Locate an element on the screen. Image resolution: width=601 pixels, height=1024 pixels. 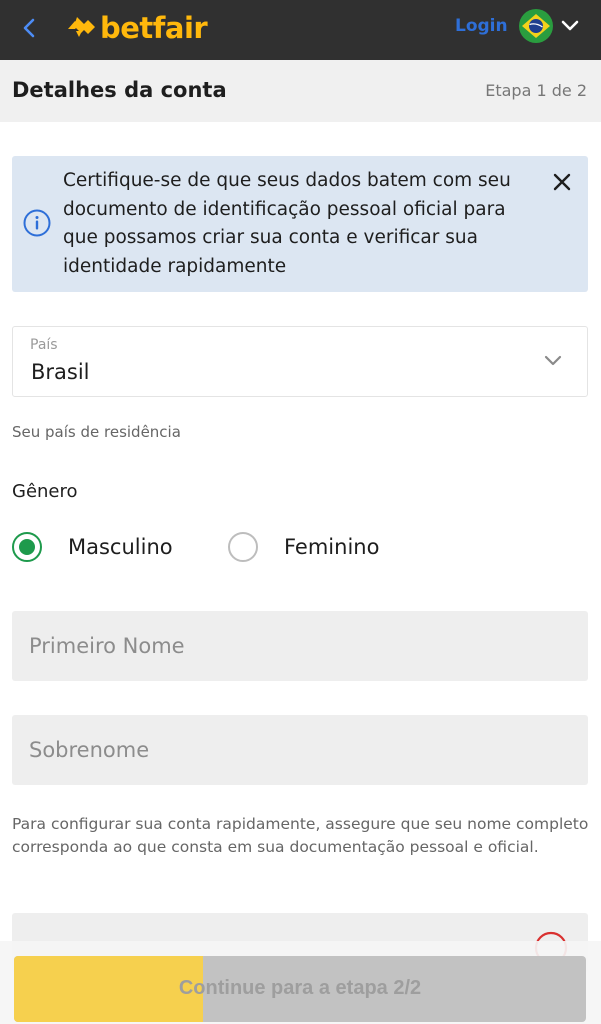
country-selector-button is located at coordinates (550, 26).